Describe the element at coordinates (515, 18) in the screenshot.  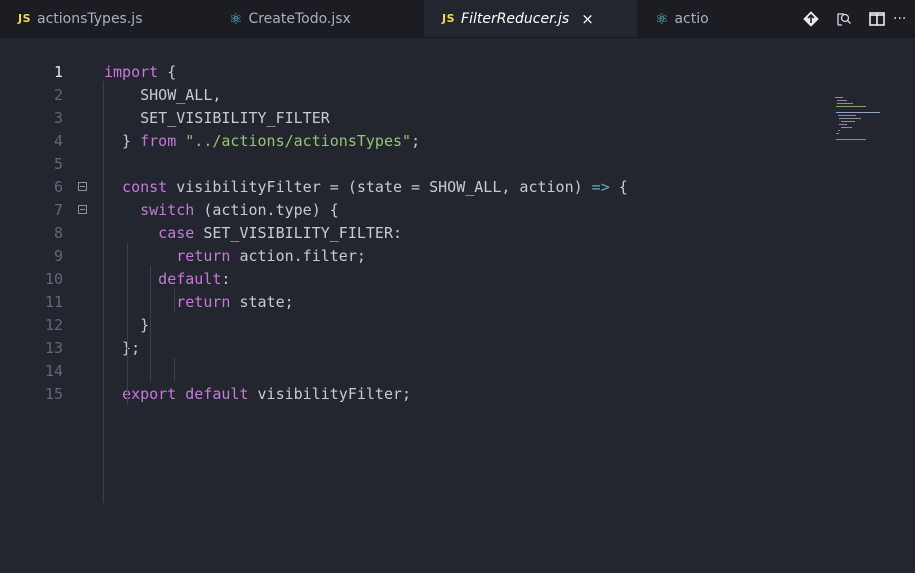
I see `tab-label: FilterReducer.js` at that location.